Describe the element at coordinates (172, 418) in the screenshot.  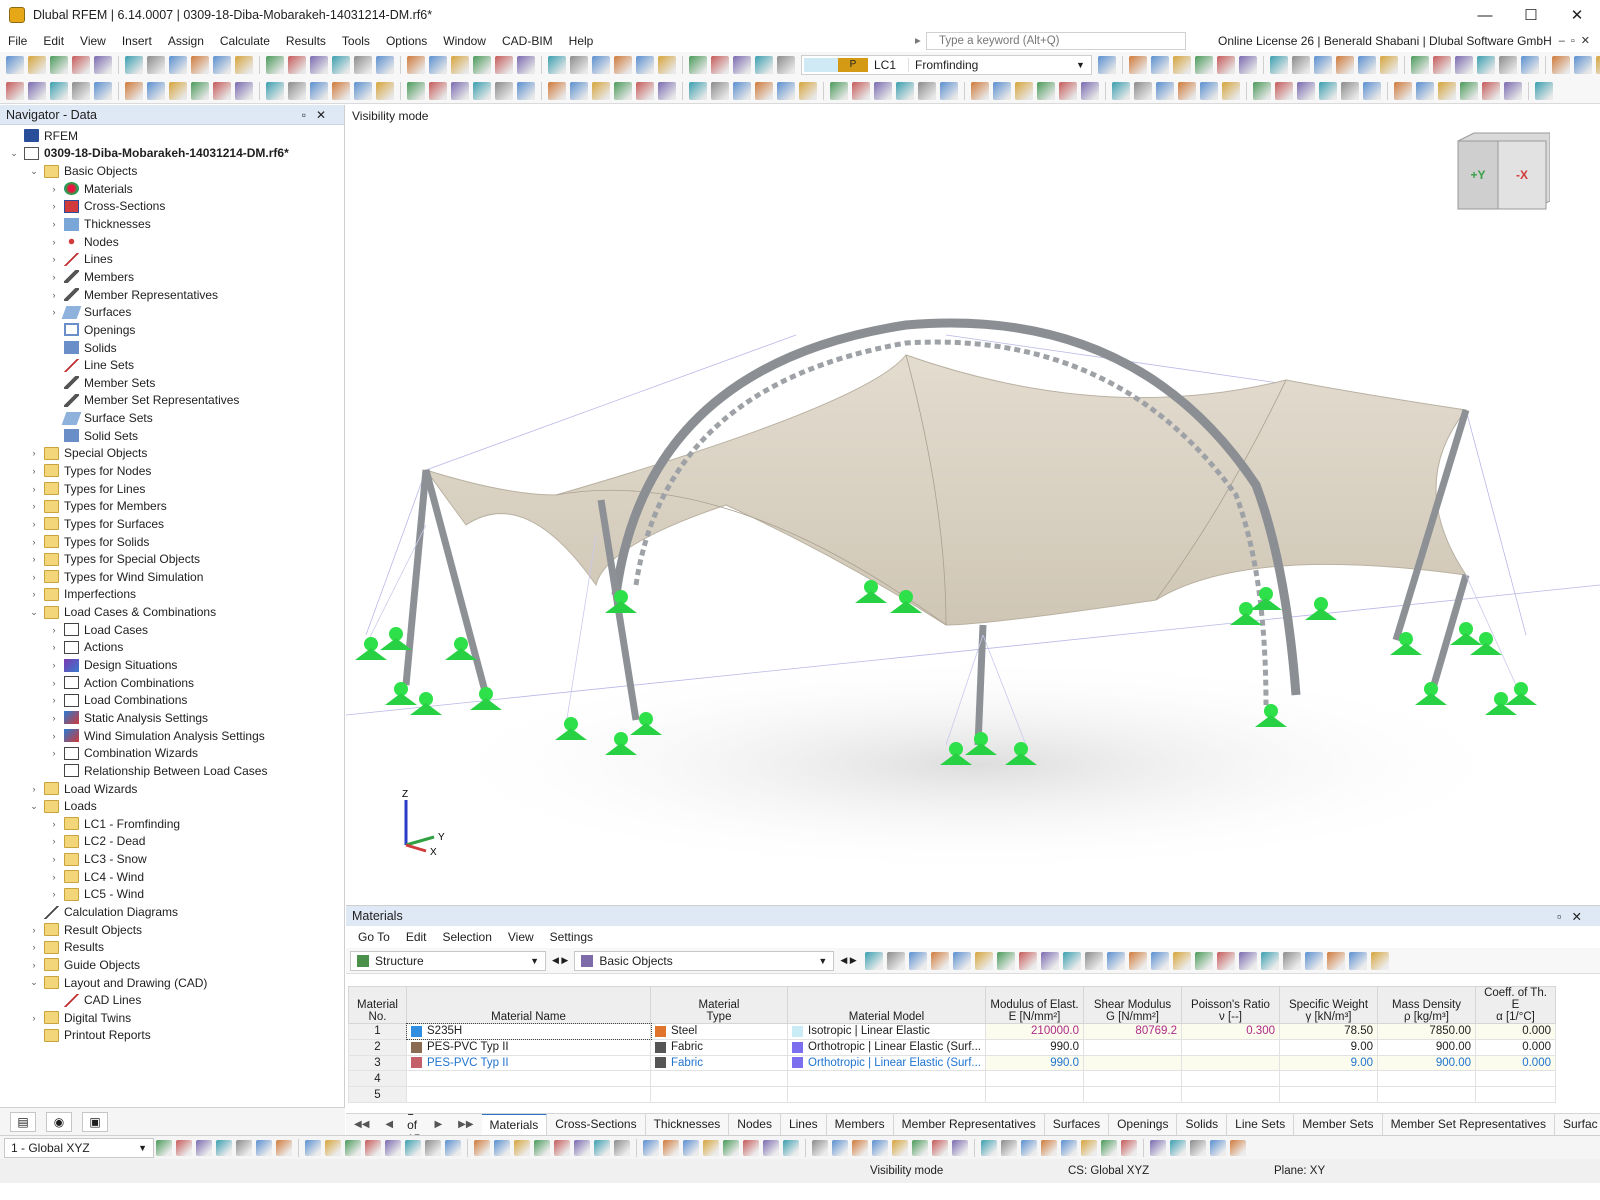
I see `tree-item-surface-sets: Surface Sets` at that location.